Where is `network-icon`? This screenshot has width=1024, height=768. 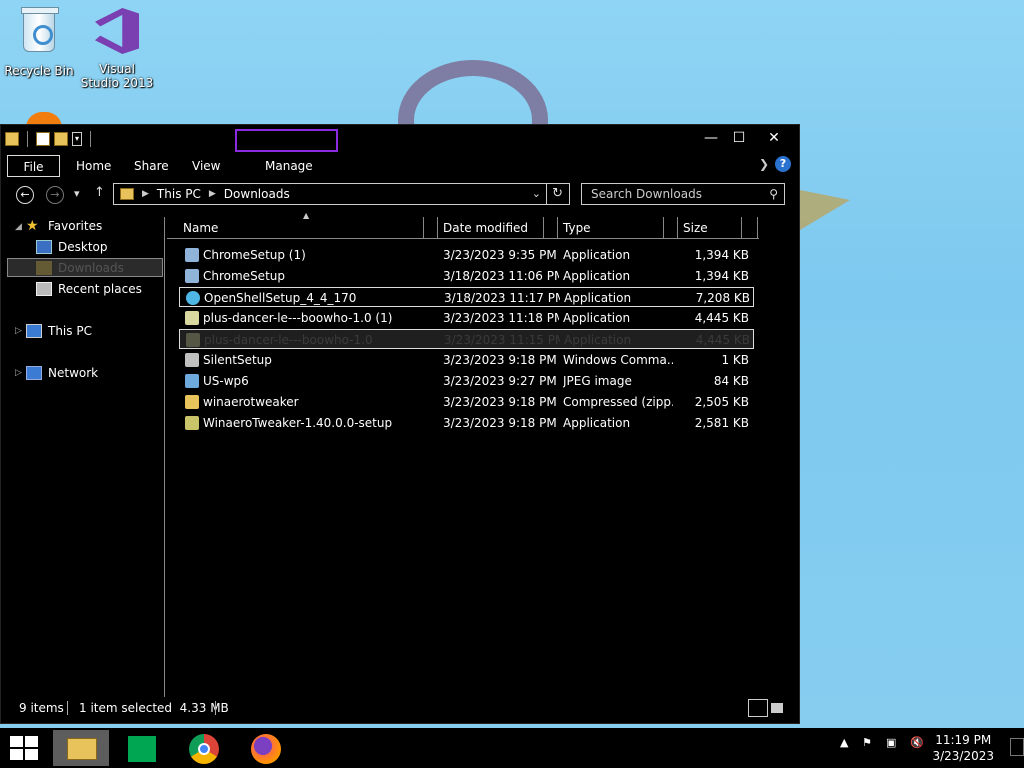
network-icon is located at coordinates (34, 373).